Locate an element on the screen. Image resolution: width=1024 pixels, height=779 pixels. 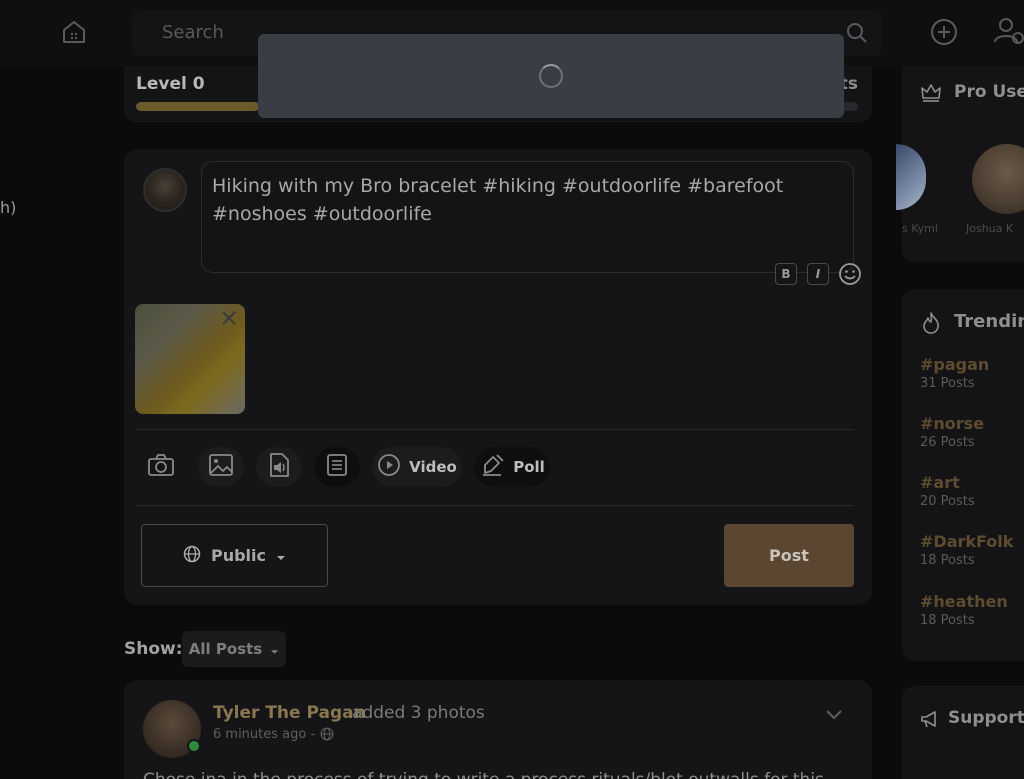
pro-user-name: Joshua K is located at coordinates (989, 228).